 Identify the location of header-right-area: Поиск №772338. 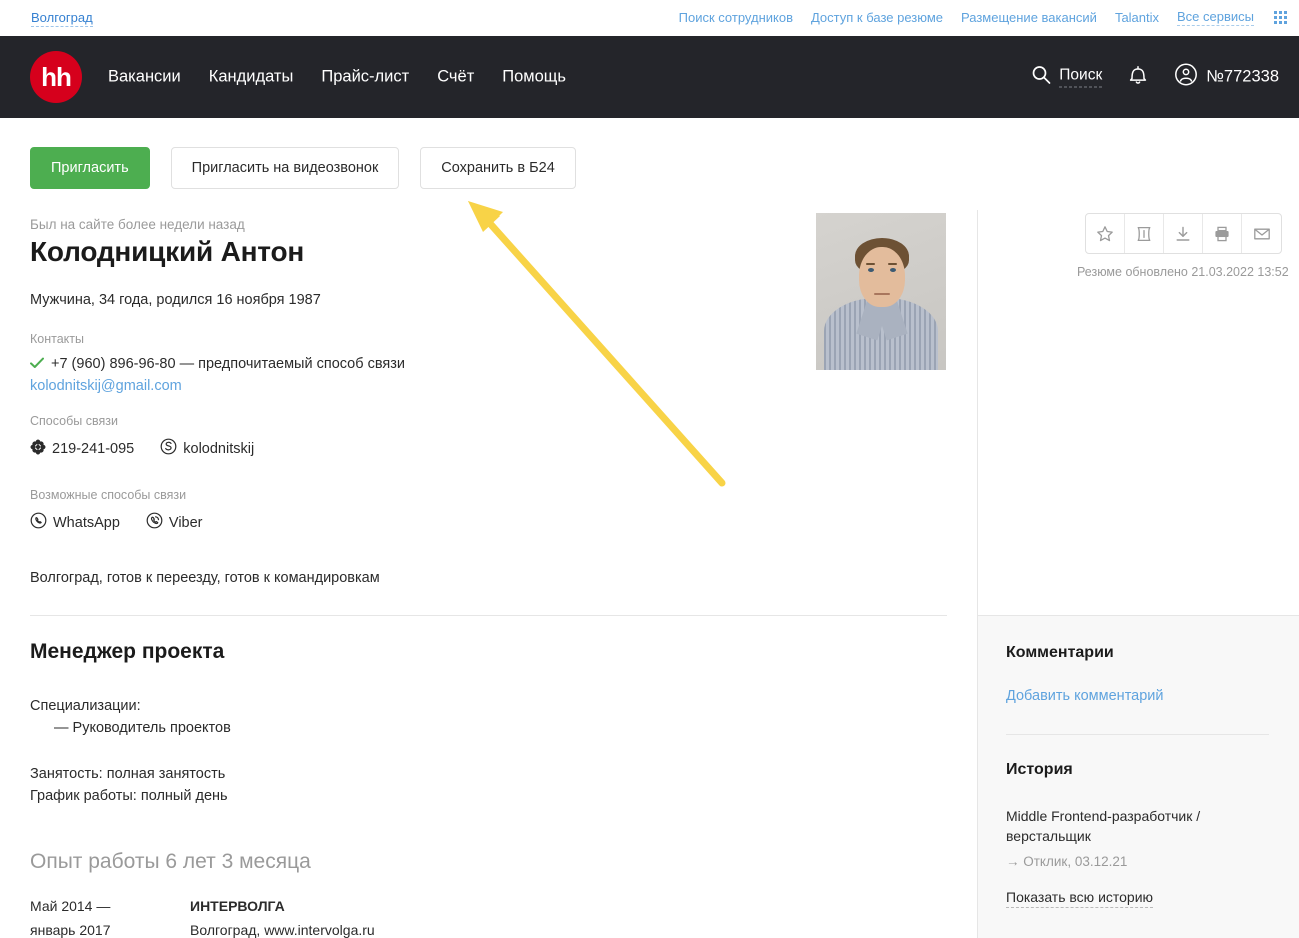
(1155, 77).